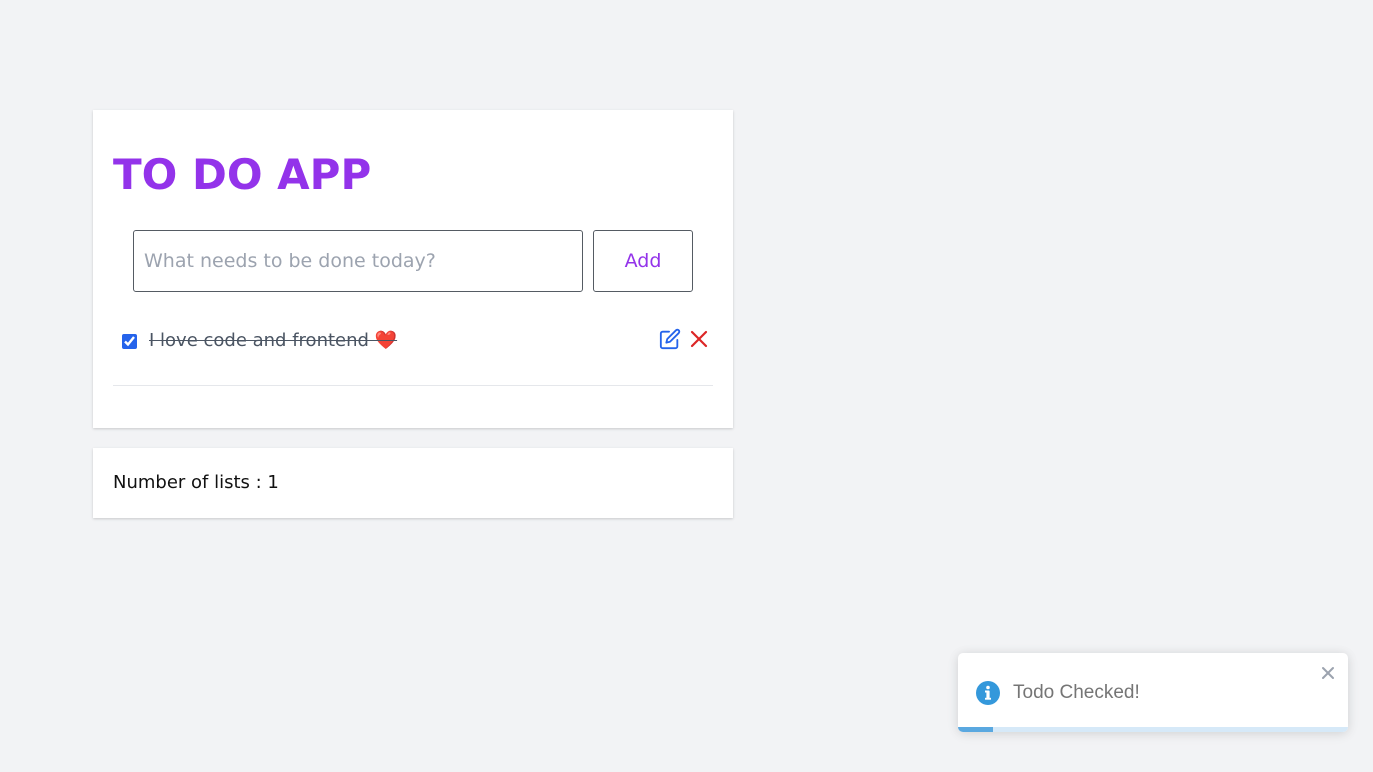 This screenshot has height=772, width=1373. What do you see at coordinates (1076, 692) in the screenshot?
I see `toast-message: Todo Checked!` at bounding box center [1076, 692].